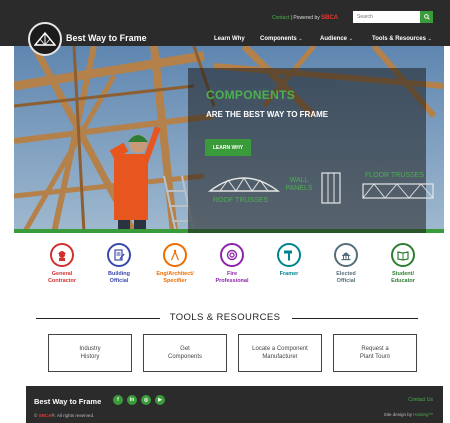 The image size is (450, 423). I want to click on audience-label-line1: Framer, so click(289, 274).